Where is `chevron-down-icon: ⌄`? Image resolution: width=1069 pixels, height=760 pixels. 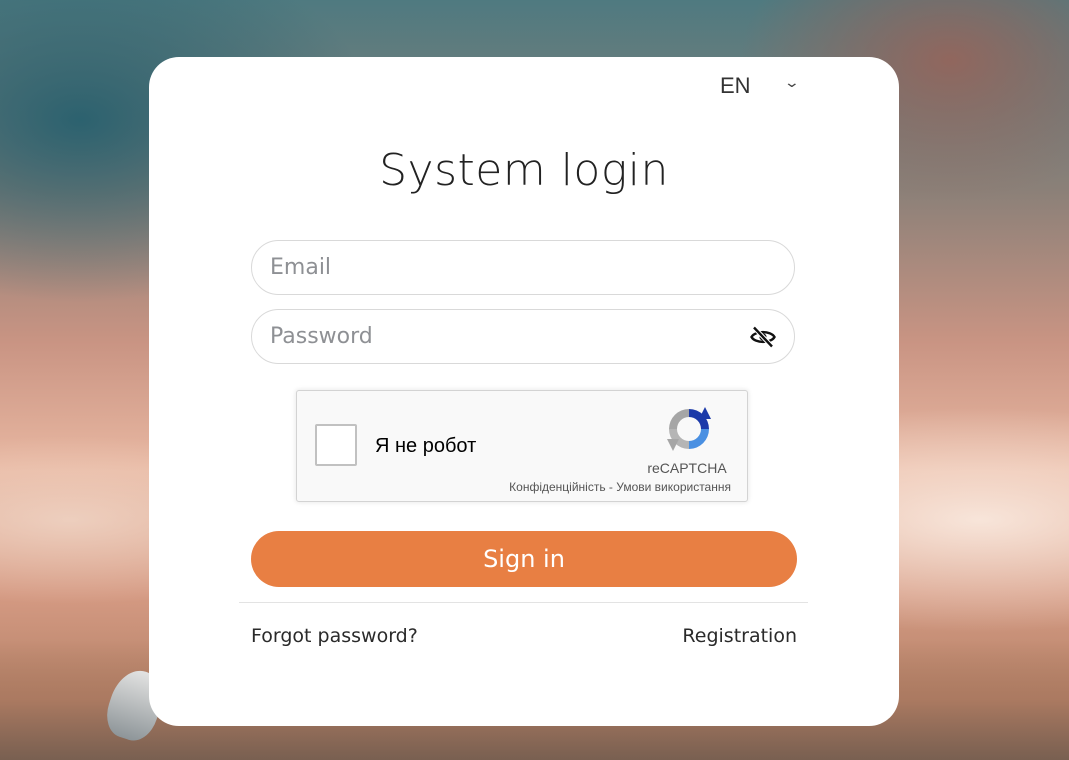
chevron-down-icon: ⌄ is located at coordinates (792, 83).